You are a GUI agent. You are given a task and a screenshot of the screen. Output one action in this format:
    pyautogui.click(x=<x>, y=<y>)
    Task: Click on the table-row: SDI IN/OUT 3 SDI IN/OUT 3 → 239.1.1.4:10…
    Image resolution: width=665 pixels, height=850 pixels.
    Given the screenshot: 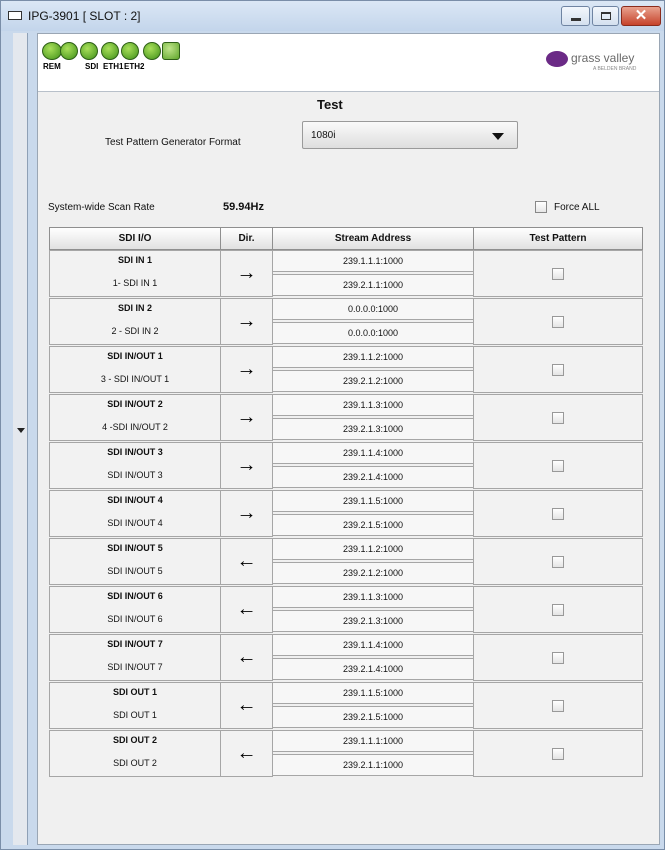 What is the action you would take?
    pyautogui.click(x=346, y=465)
    